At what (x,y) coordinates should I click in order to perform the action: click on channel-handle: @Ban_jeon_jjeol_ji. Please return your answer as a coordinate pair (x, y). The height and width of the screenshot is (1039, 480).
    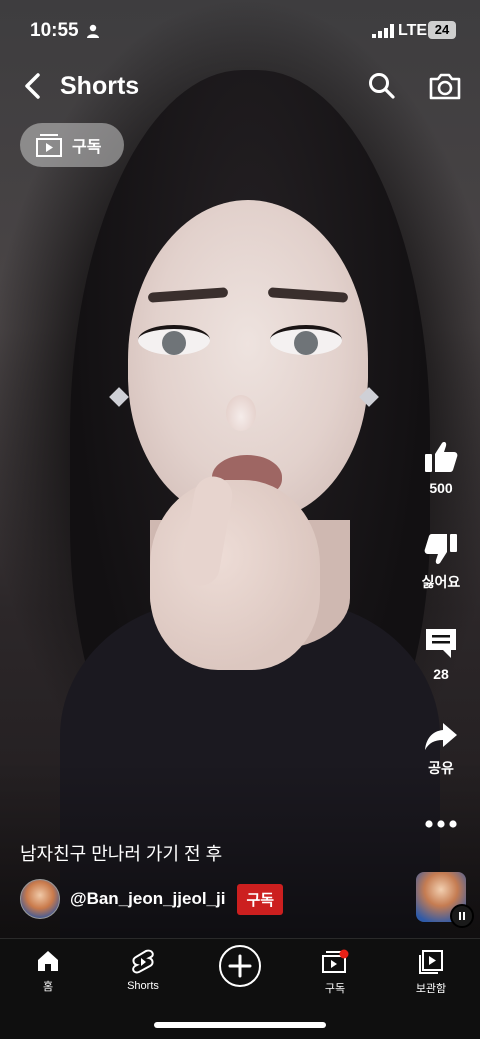
    Looking at the image, I should click on (147, 899).